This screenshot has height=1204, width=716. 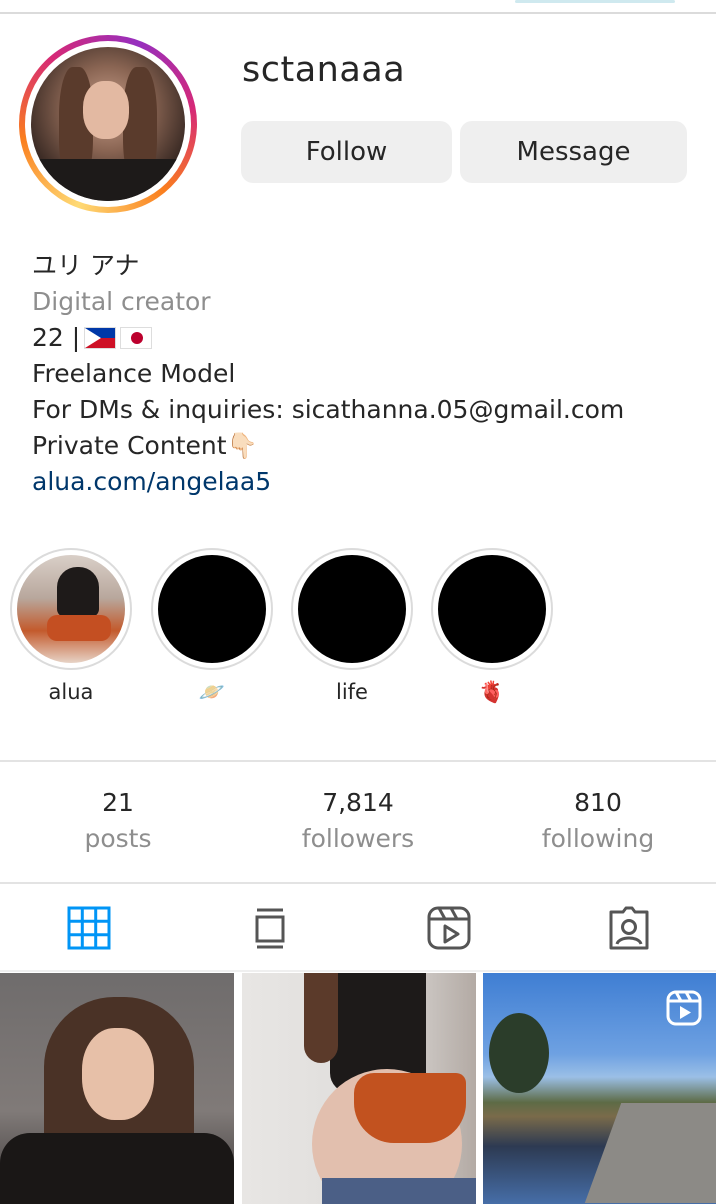 What do you see at coordinates (324, 70) in the screenshot?
I see `profile-username: sctanaaa` at bounding box center [324, 70].